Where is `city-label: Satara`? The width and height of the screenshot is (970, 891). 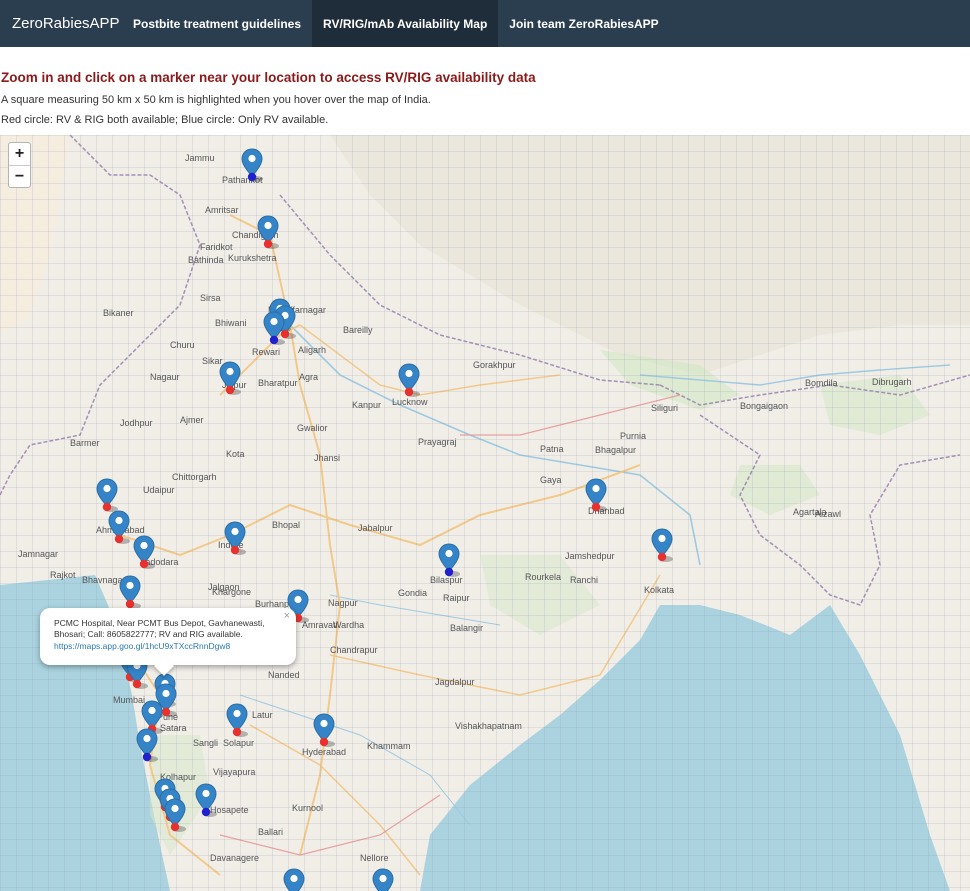 city-label: Satara is located at coordinates (173, 728).